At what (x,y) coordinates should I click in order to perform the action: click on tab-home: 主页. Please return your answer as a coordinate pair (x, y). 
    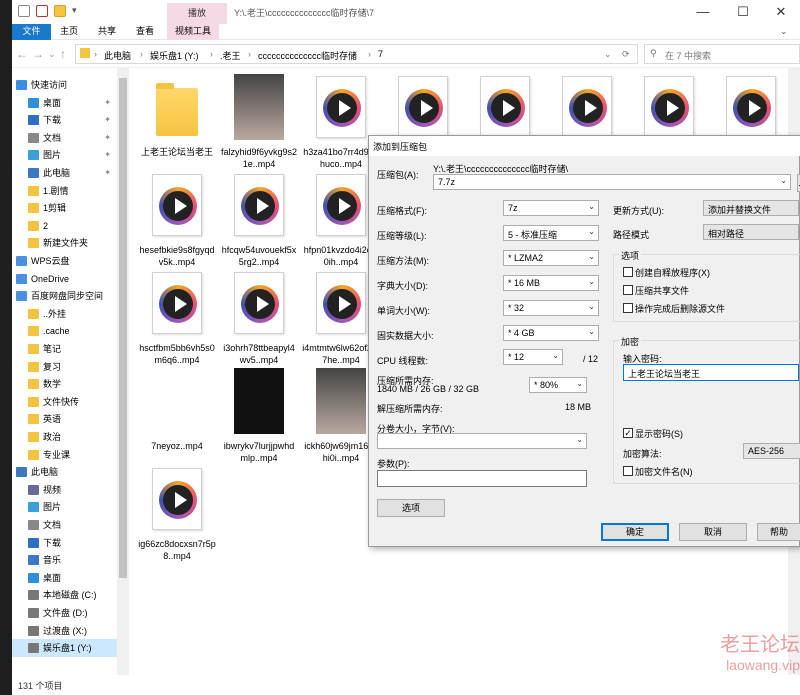
    Looking at the image, I should click on (69, 32).